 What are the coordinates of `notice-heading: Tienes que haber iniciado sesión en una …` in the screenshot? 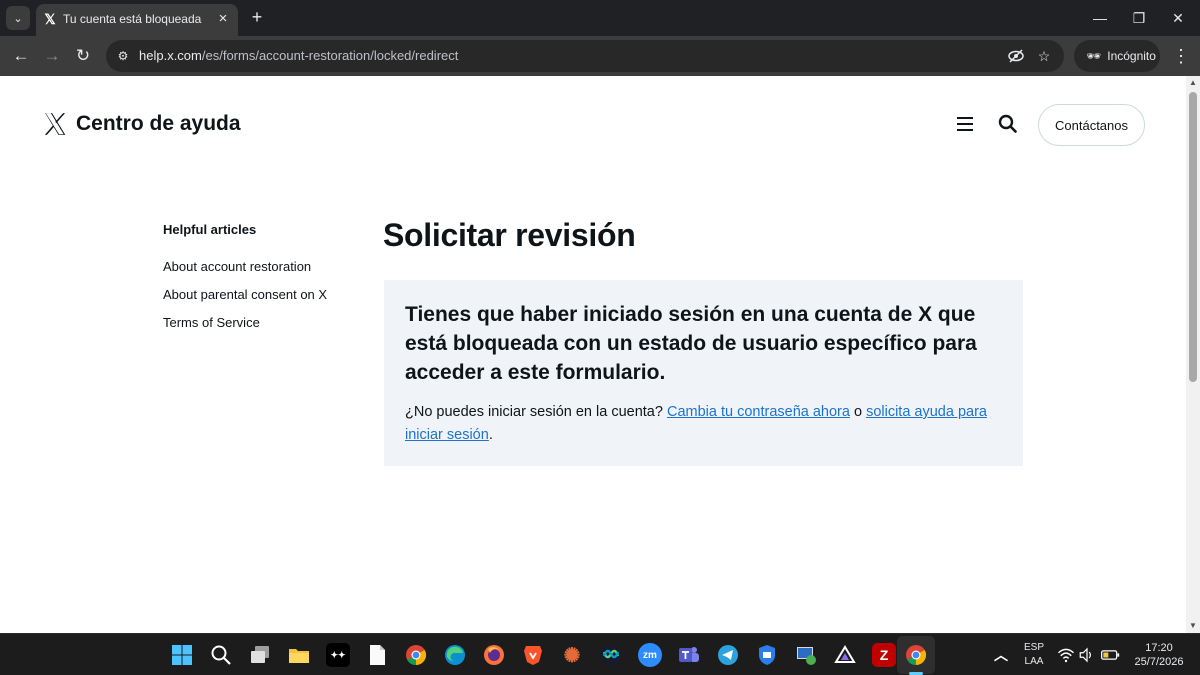 It's located at (691, 343).